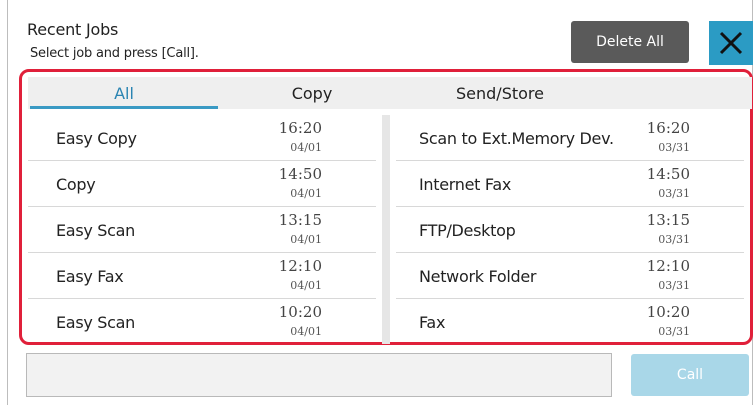  Describe the element at coordinates (124, 107) in the screenshot. I see `active-tab-indicator` at that location.